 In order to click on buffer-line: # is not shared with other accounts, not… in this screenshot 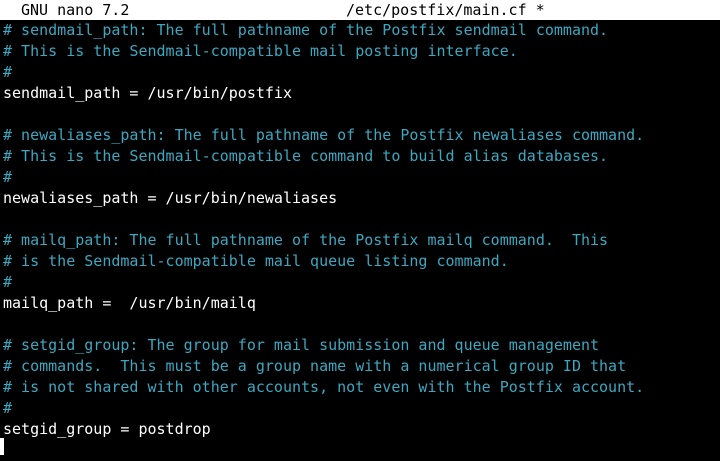, I will do `click(361, 387)`.